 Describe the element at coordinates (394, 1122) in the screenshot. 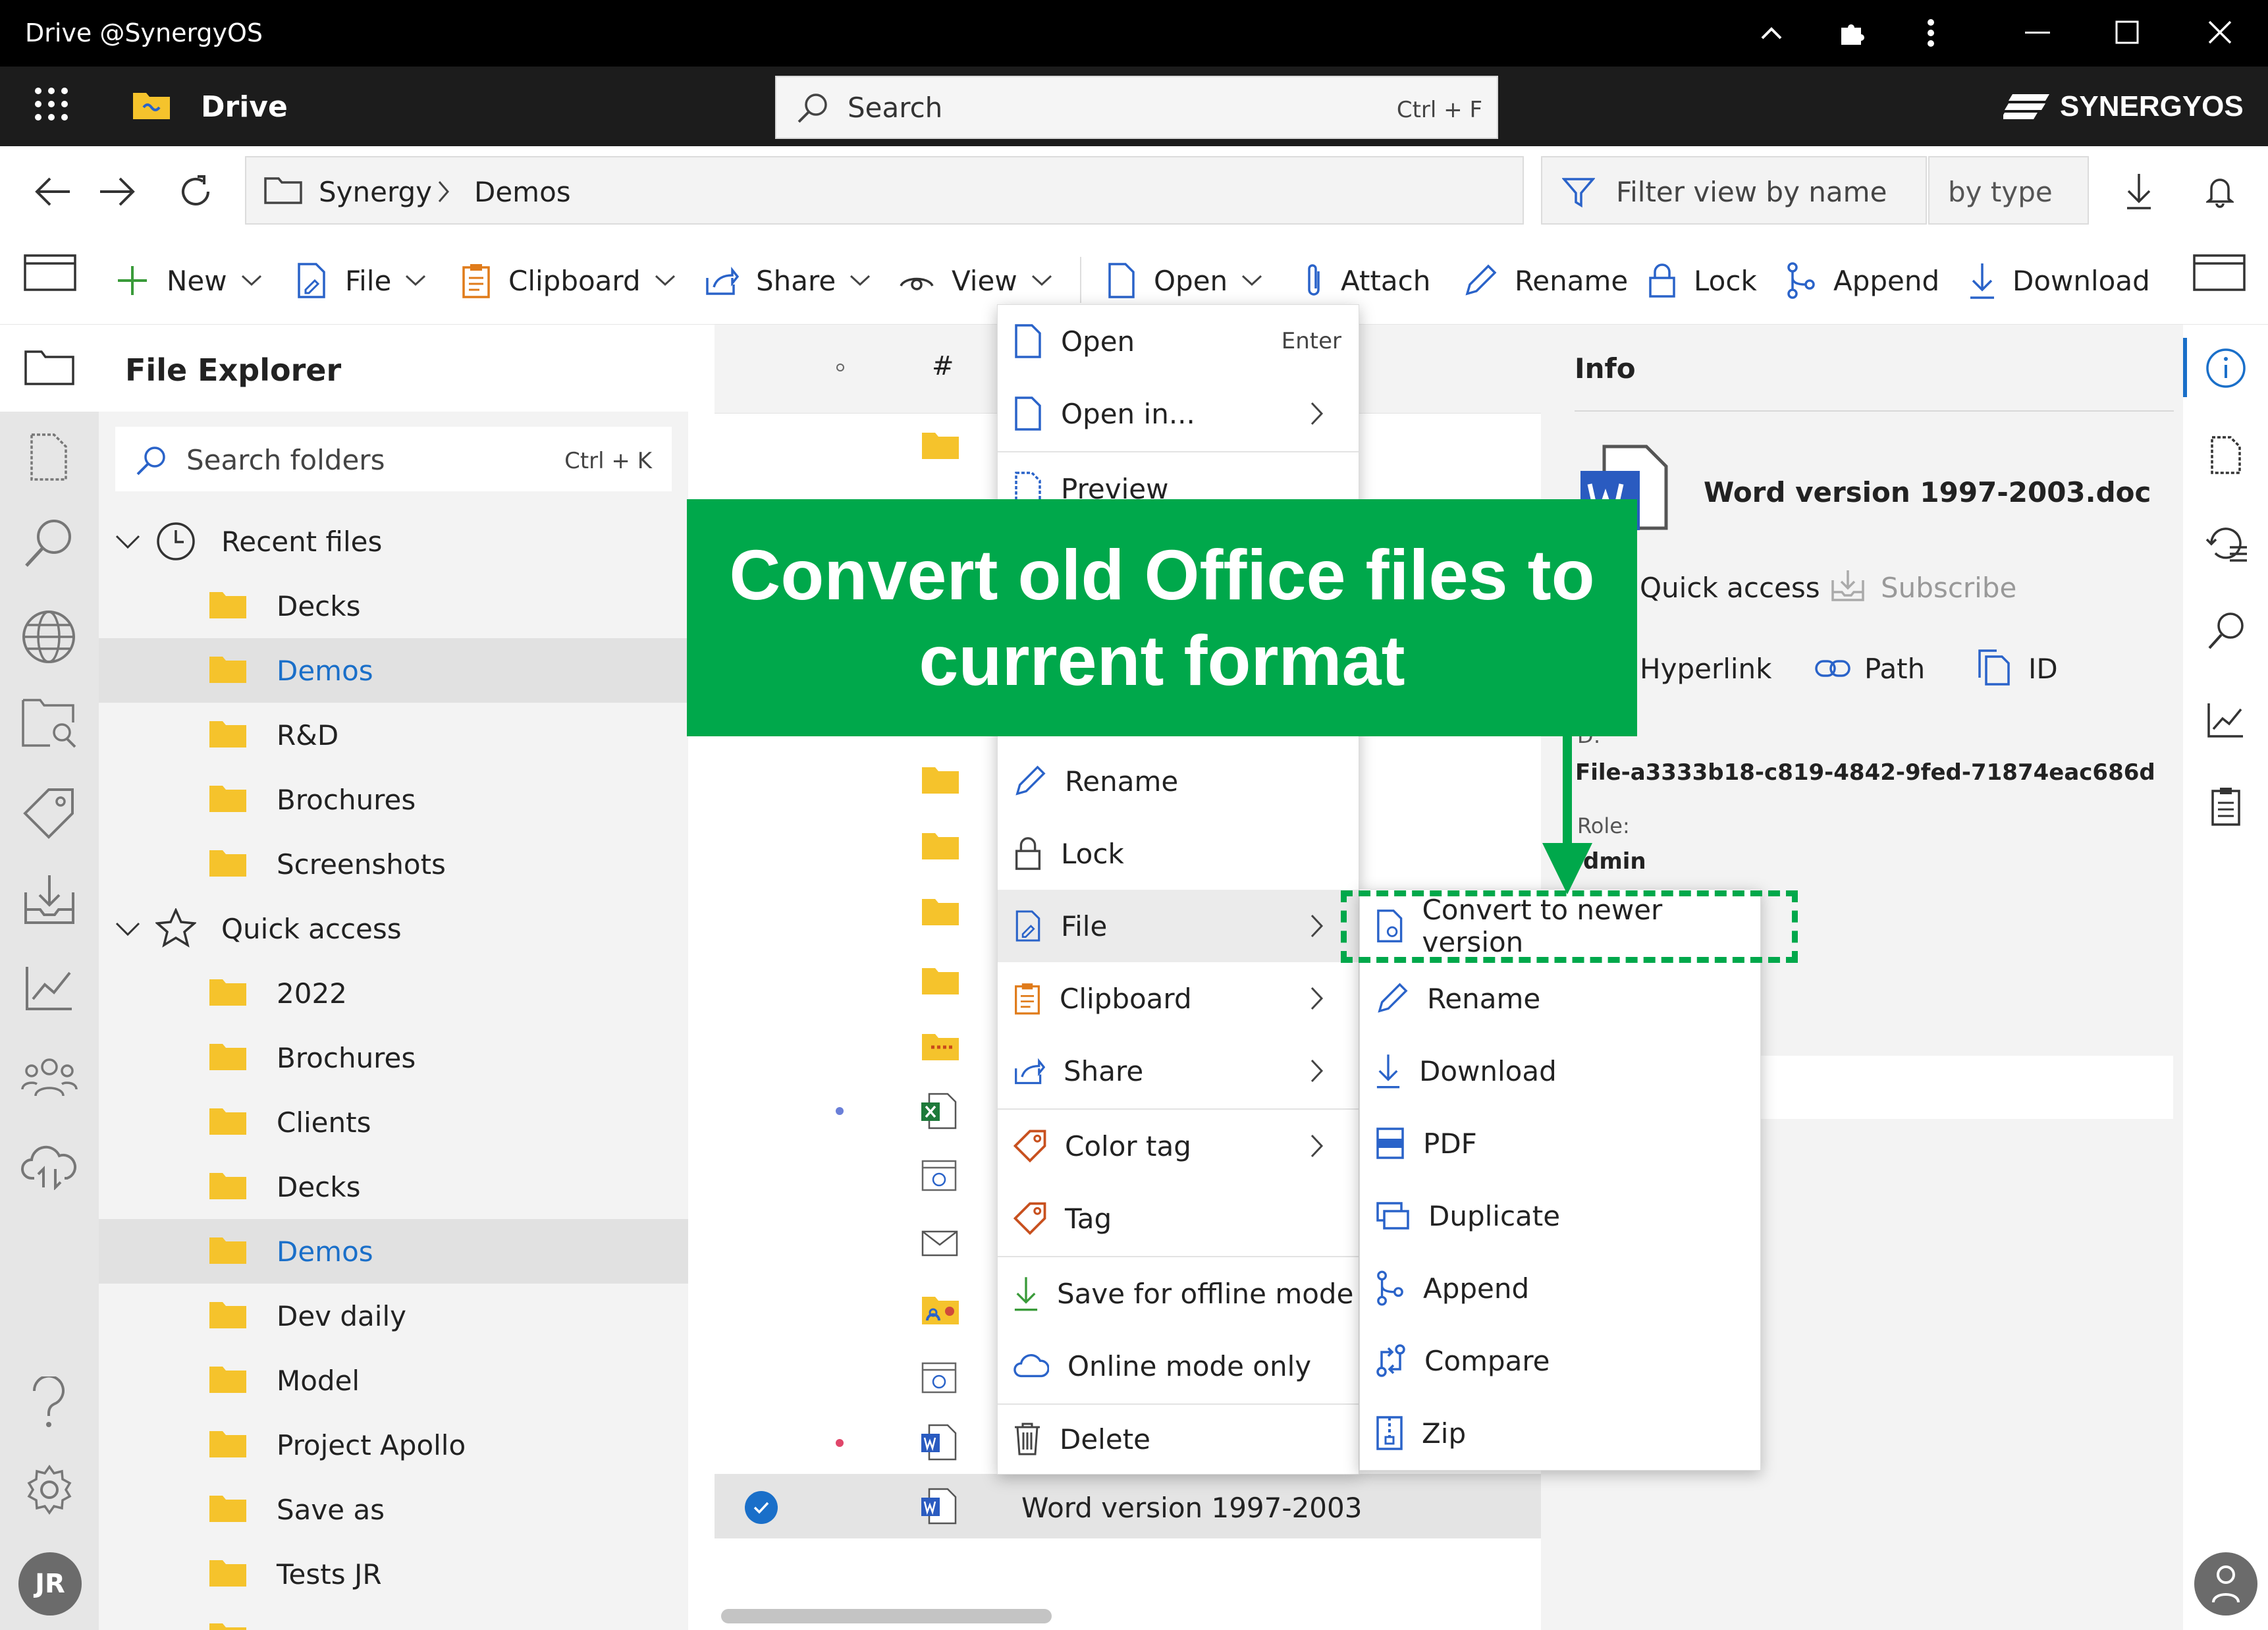

I see `tree-item-clients: Clients` at that location.